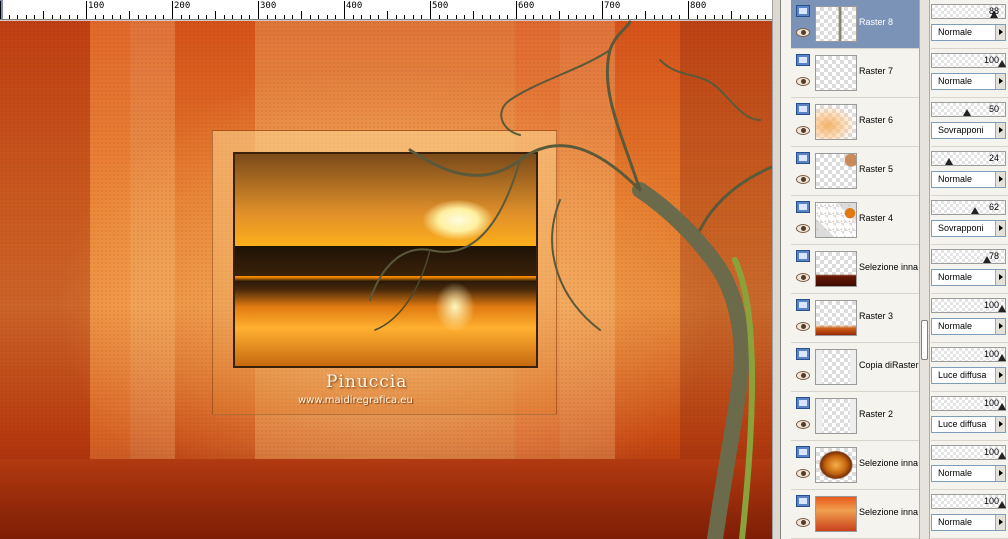 The image size is (1008, 539). I want to click on layer-row: Raster 8, so click(855, 24).